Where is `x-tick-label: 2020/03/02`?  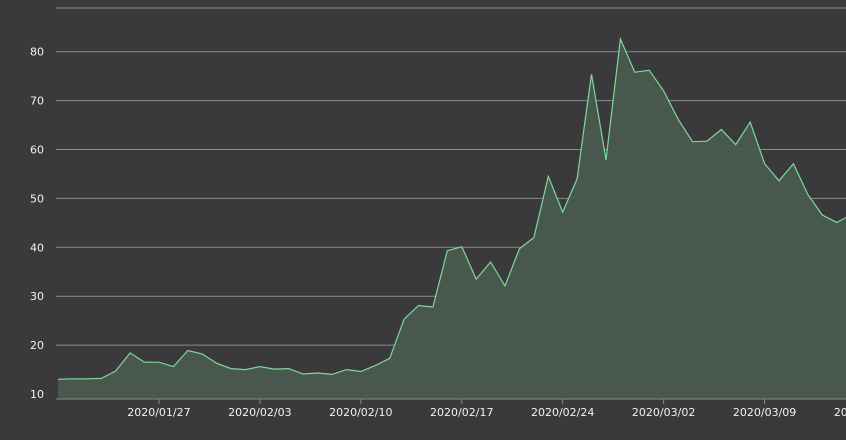
x-tick-label: 2020/03/02 is located at coordinates (663, 412).